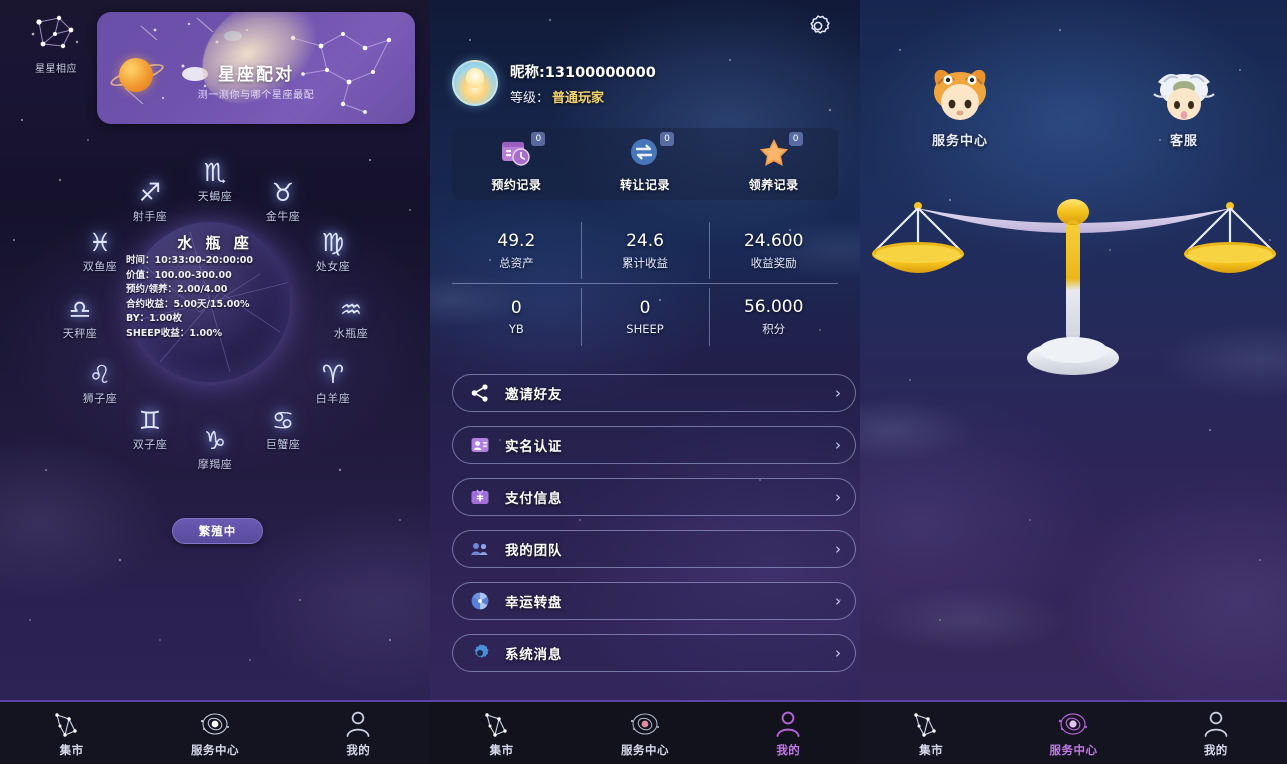 This screenshot has width=1287, height=764. Describe the element at coordinates (774, 329) in the screenshot. I see `stat-label: 积分` at that location.